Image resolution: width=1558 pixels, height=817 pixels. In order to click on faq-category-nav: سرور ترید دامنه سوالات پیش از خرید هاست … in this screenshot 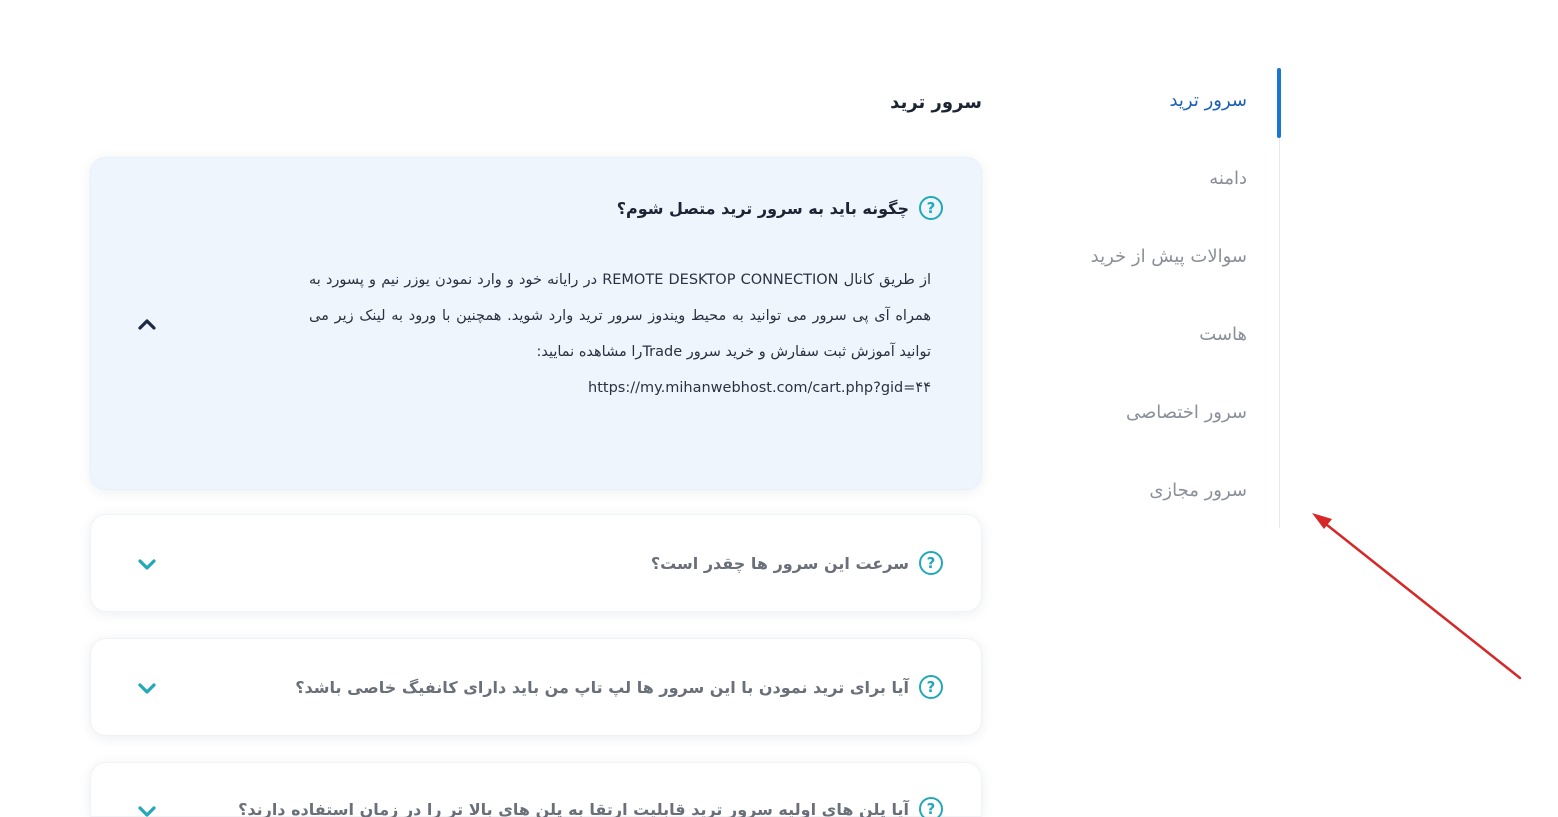, I will do `click(1175, 298)`.